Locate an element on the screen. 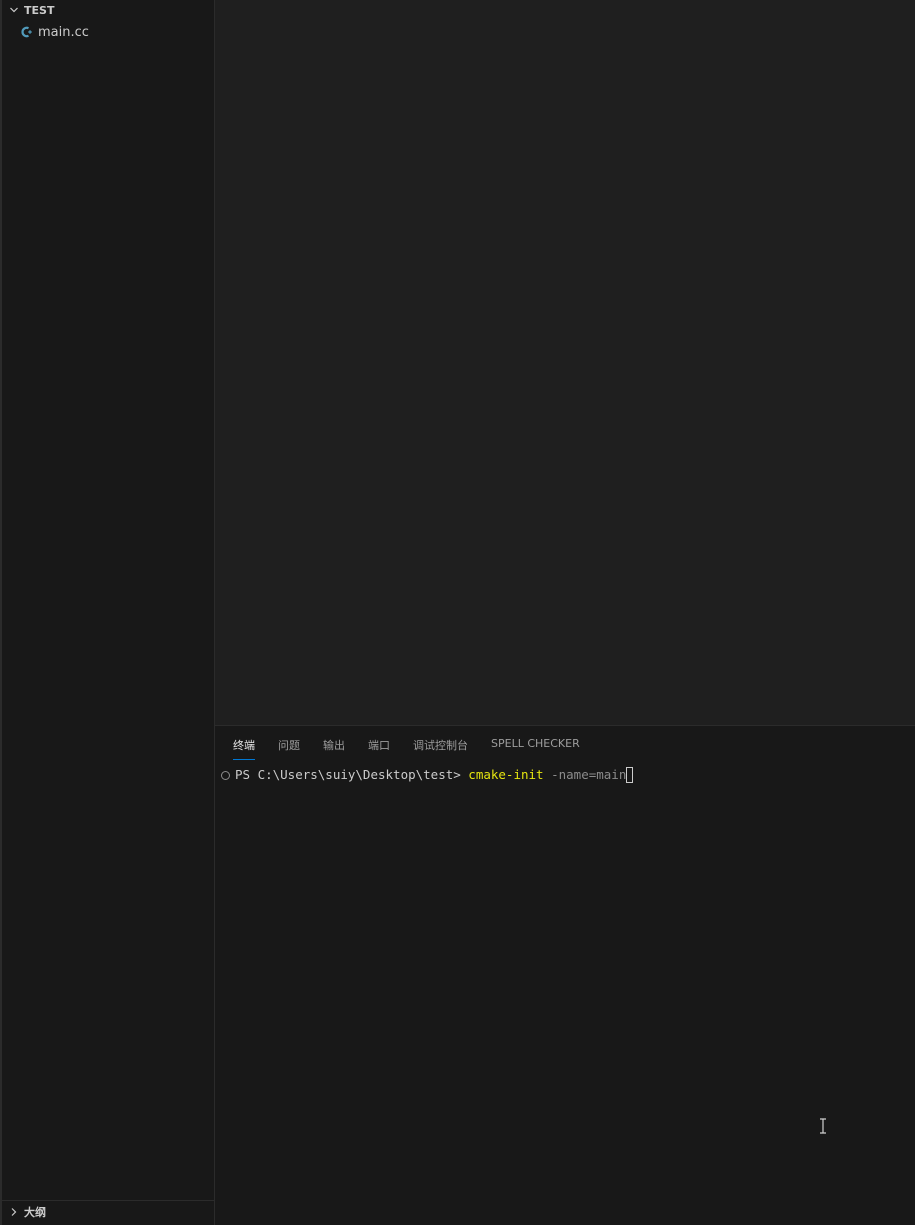 The image size is (915, 1225). ibeam-cursor-icon is located at coordinates (823, 1126).